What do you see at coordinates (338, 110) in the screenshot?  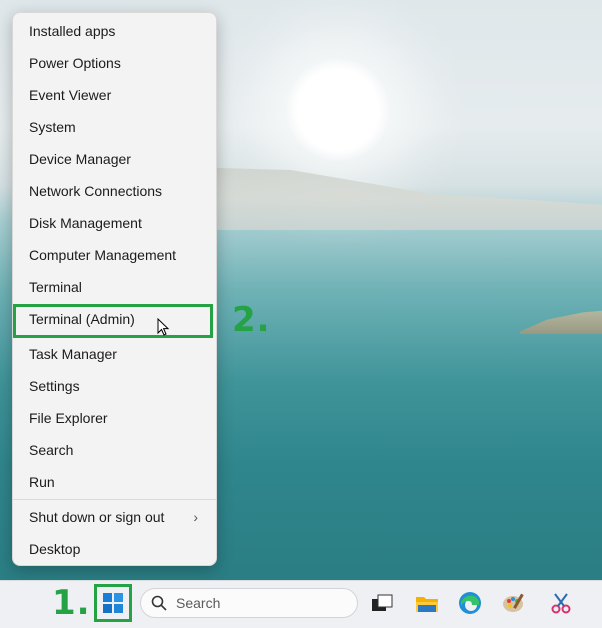 I see `wallpaper-sun` at bounding box center [338, 110].